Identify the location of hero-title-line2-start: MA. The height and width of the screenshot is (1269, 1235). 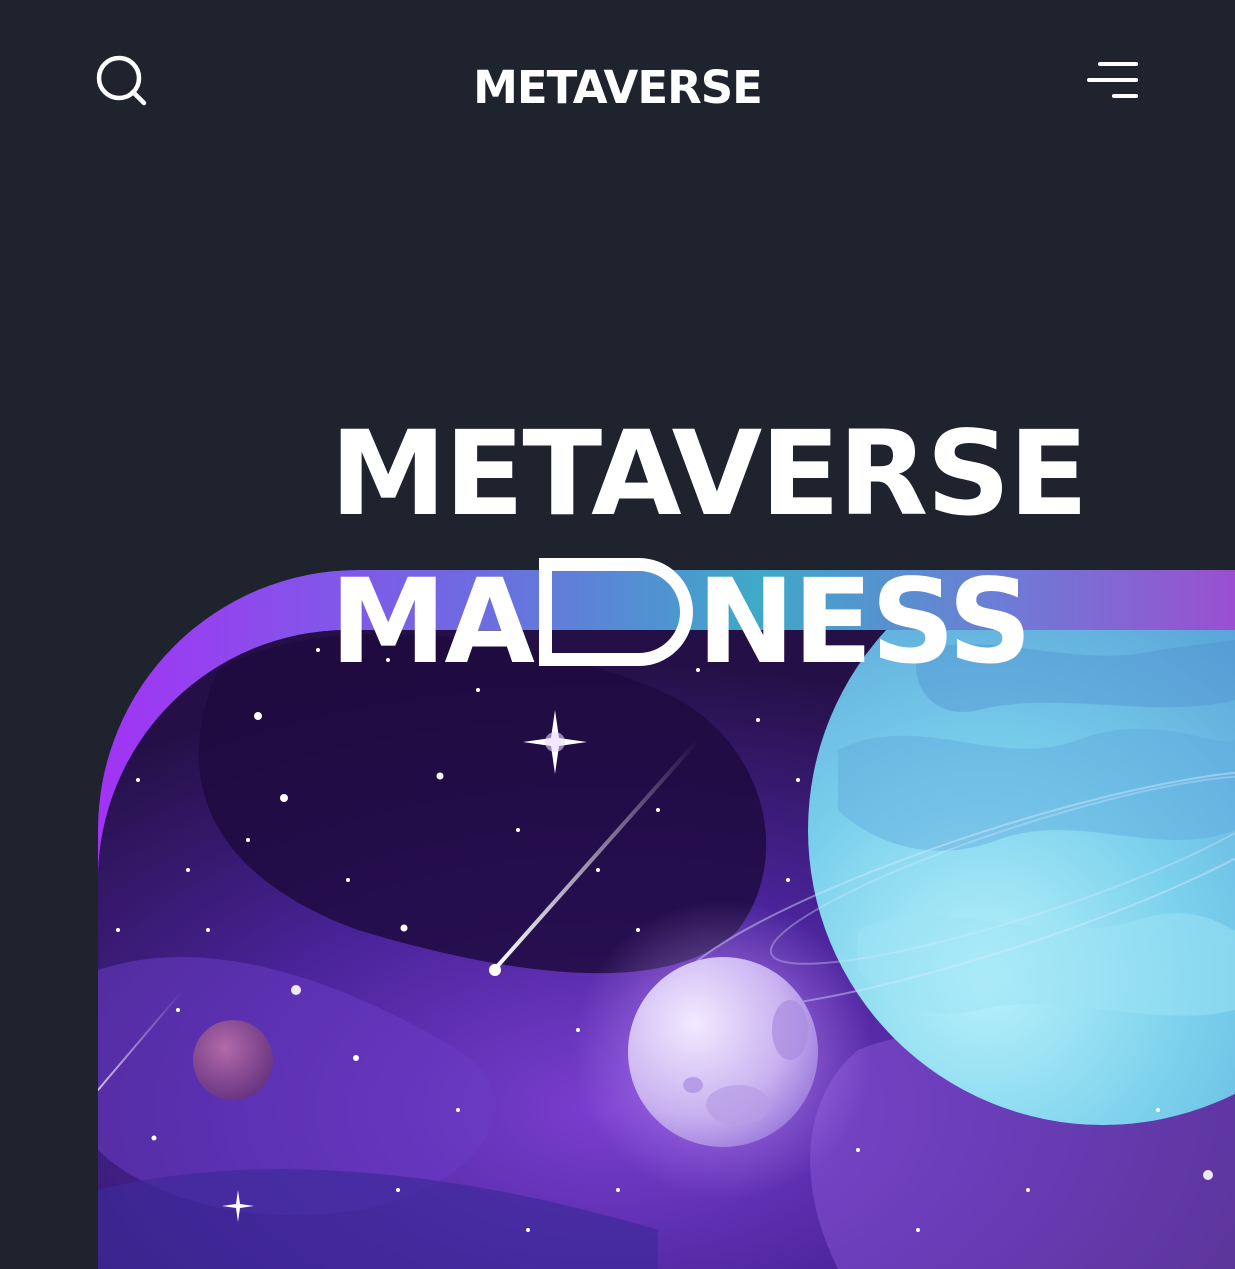
(432, 622).